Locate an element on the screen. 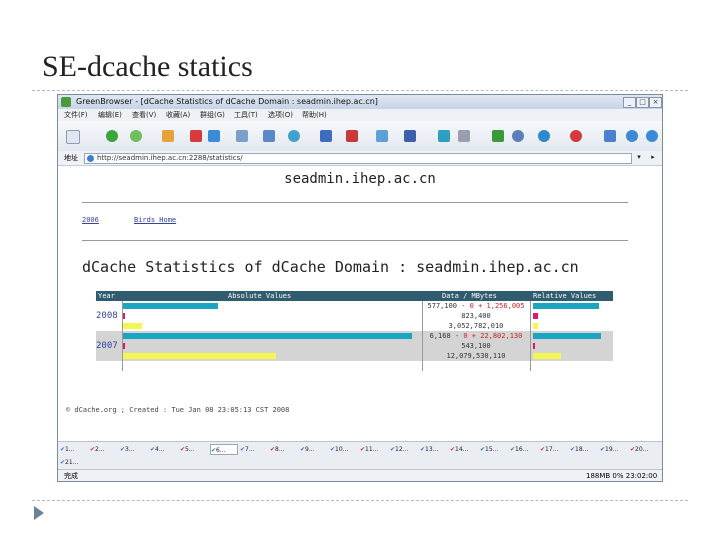 The image size is (720, 540). menu-file: 文件(F) is located at coordinates (76, 115).